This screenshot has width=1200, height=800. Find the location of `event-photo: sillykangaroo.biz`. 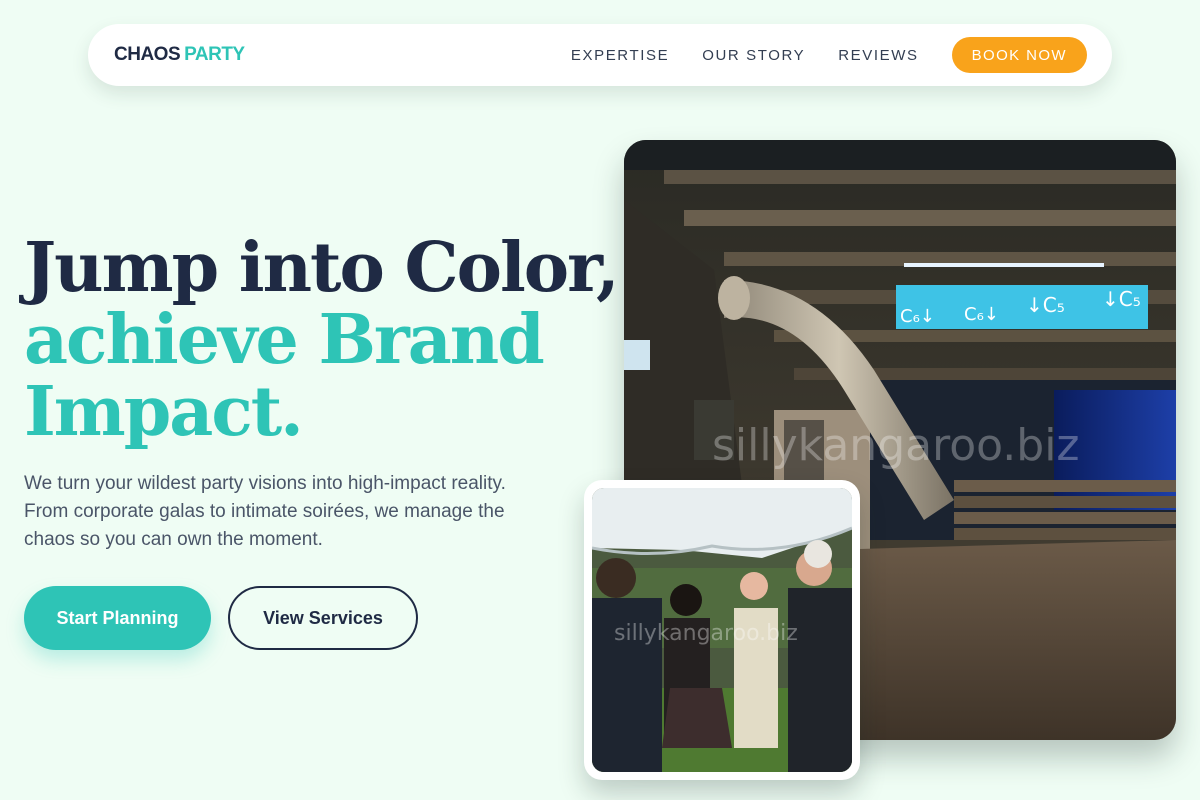

event-photo: sillykangaroo.biz is located at coordinates (722, 630).